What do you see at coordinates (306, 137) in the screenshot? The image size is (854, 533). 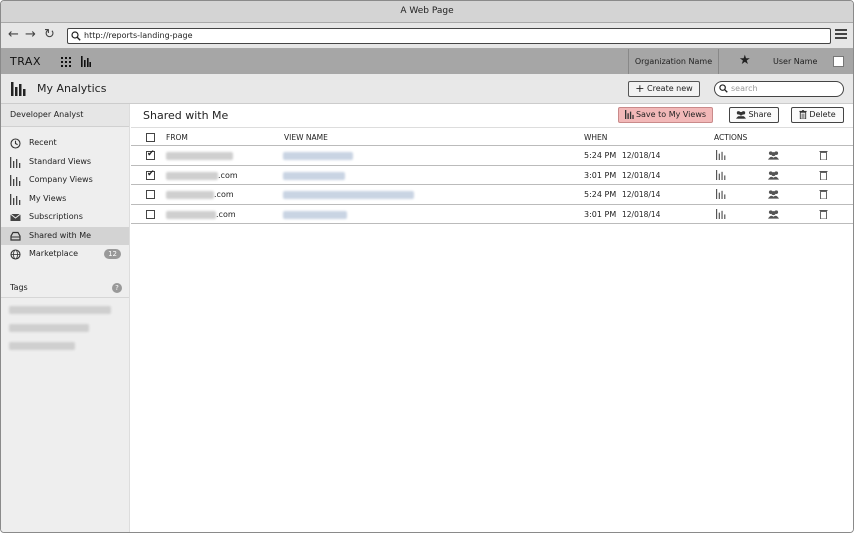 I see `column-header-view-name: VIEW NAME` at bounding box center [306, 137].